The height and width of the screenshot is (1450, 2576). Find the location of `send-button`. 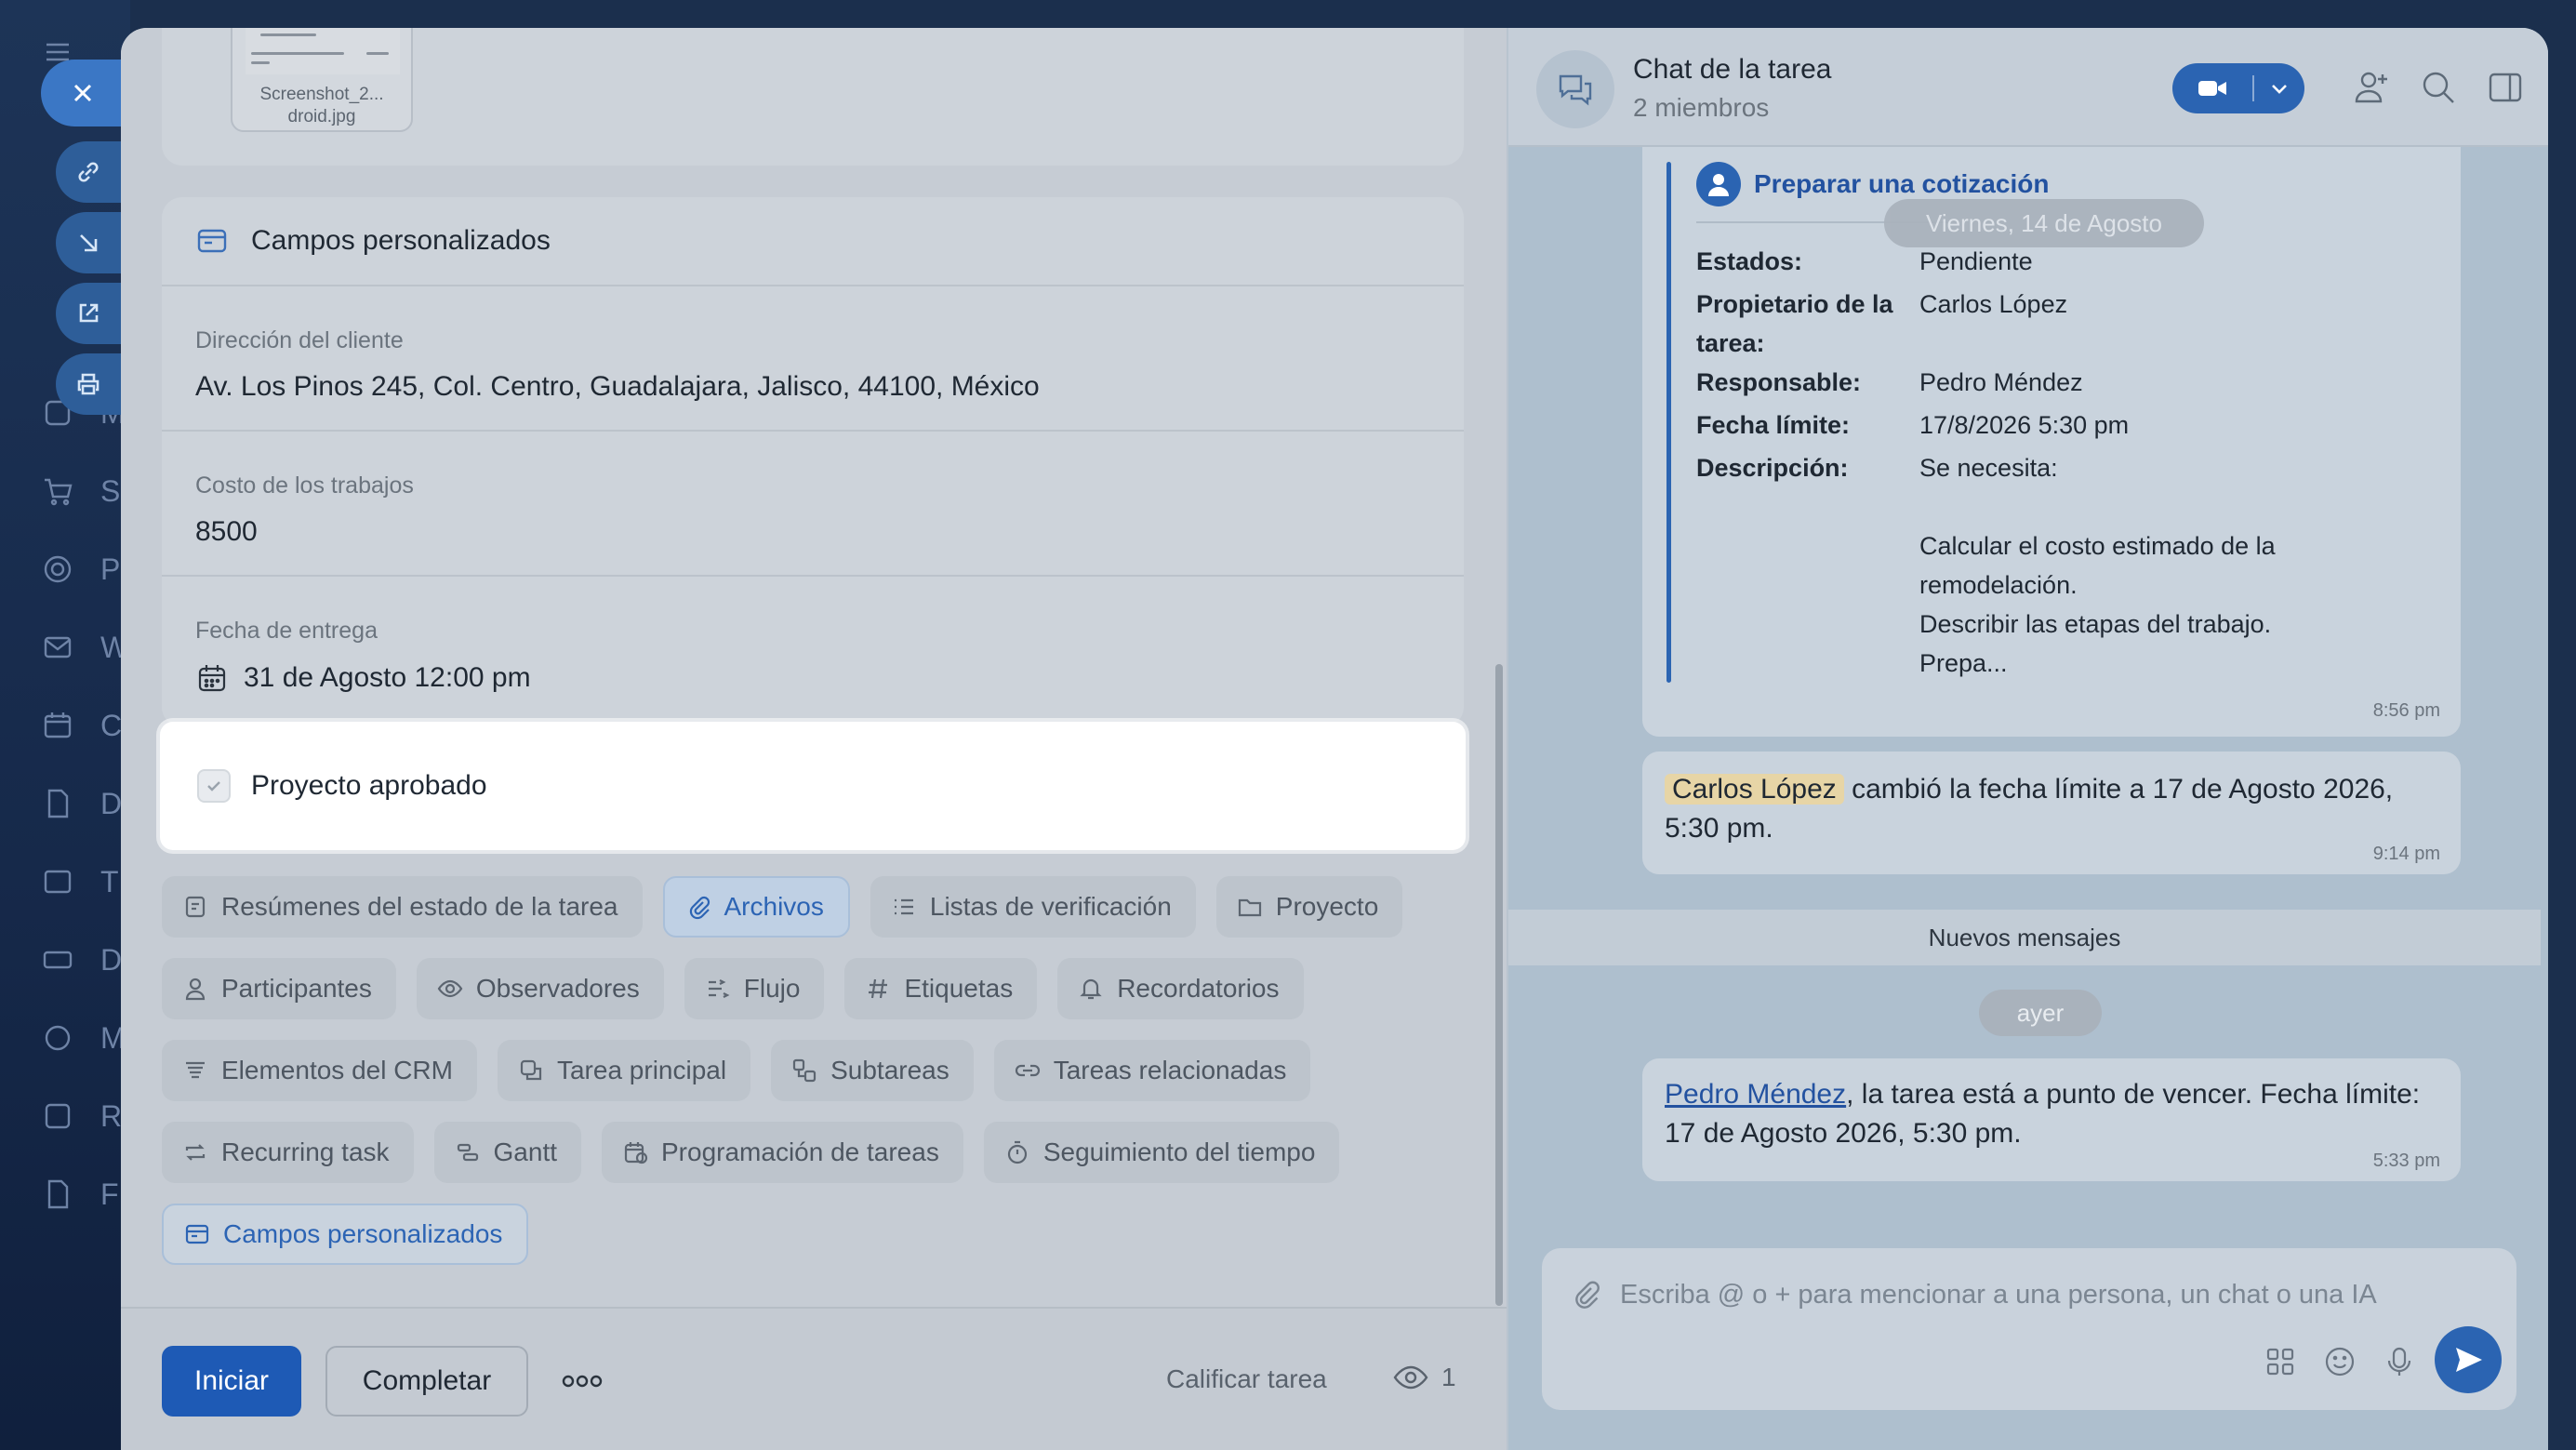

send-button is located at coordinates (2468, 1359).